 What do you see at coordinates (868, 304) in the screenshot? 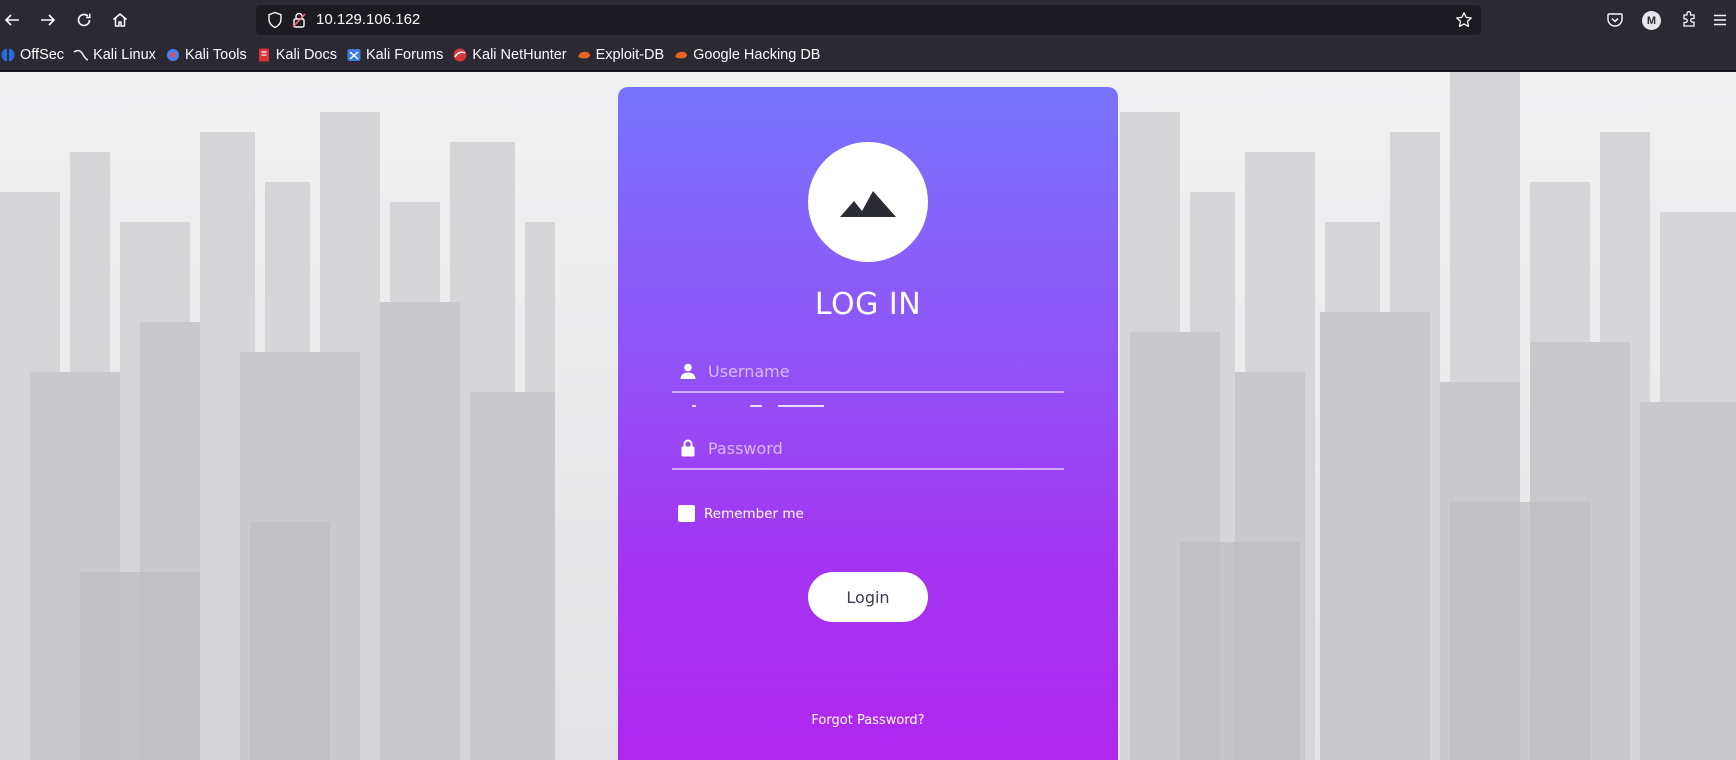
I see `page-title: LOG IN` at bounding box center [868, 304].